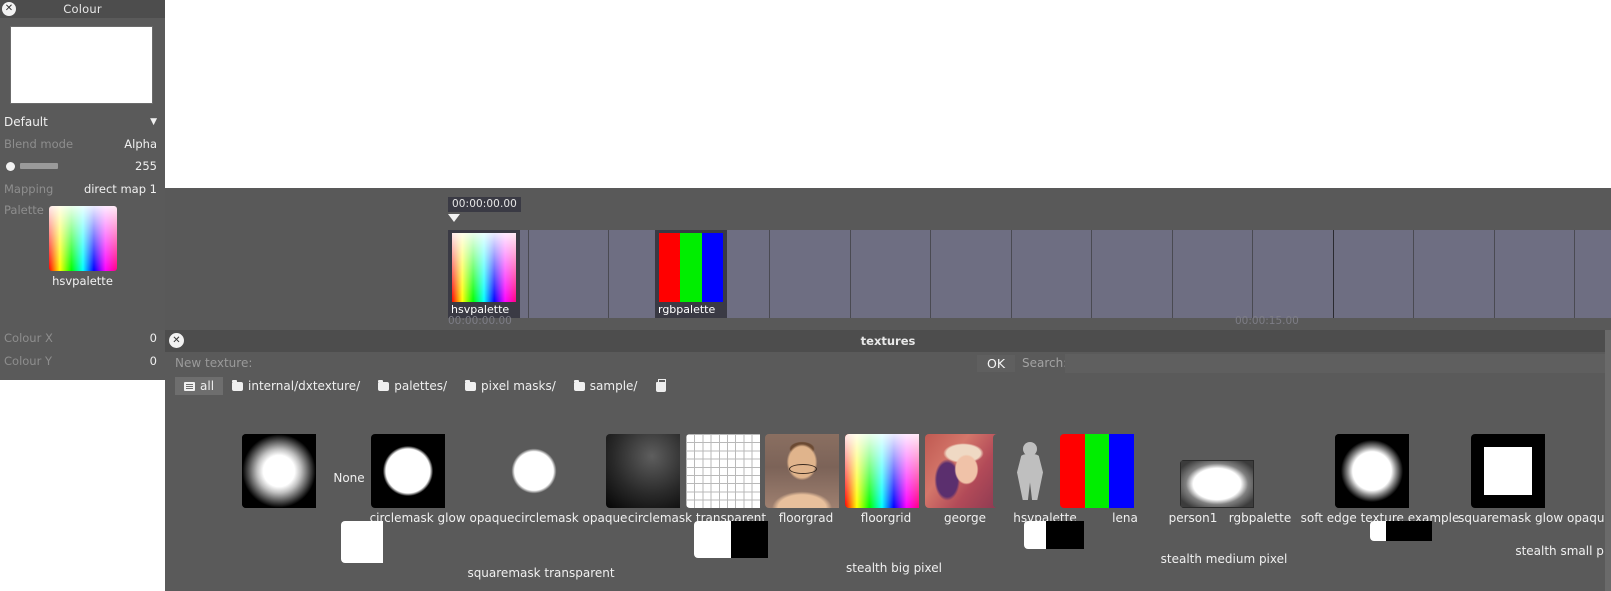 This screenshot has height=591, width=1611. What do you see at coordinates (996, 363) in the screenshot?
I see `ok-button: OK` at bounding box center [996, 363].